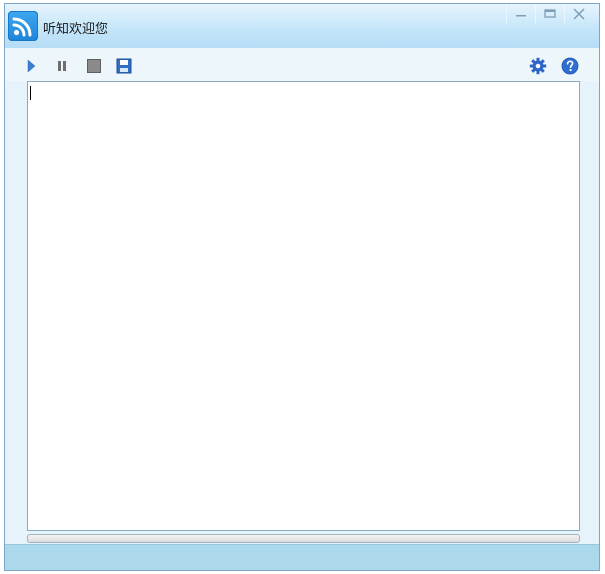 The width and height of the screenshot is (605, 574). I want to click on minimize-icon, so click(521, 16).